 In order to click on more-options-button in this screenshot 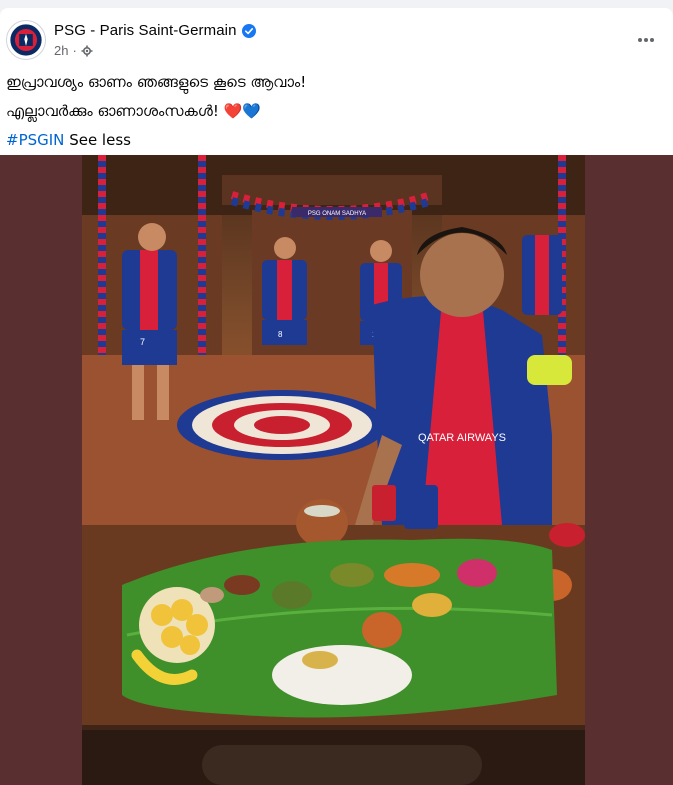, I will do `click(646, 40)`.